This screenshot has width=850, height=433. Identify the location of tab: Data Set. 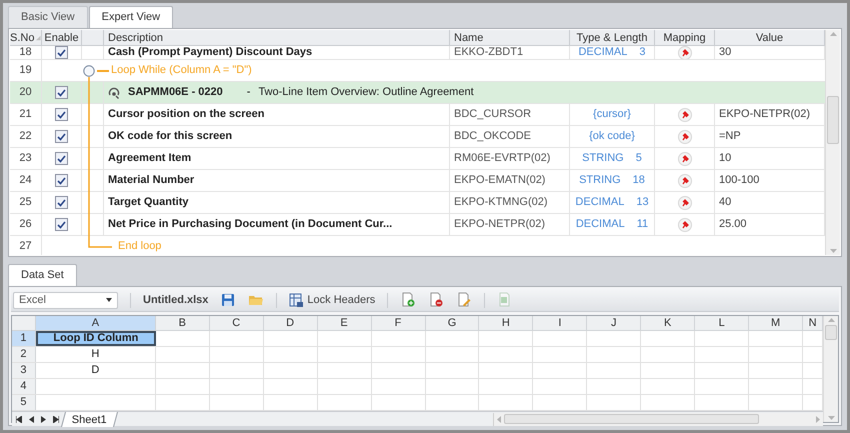
(42, 275).